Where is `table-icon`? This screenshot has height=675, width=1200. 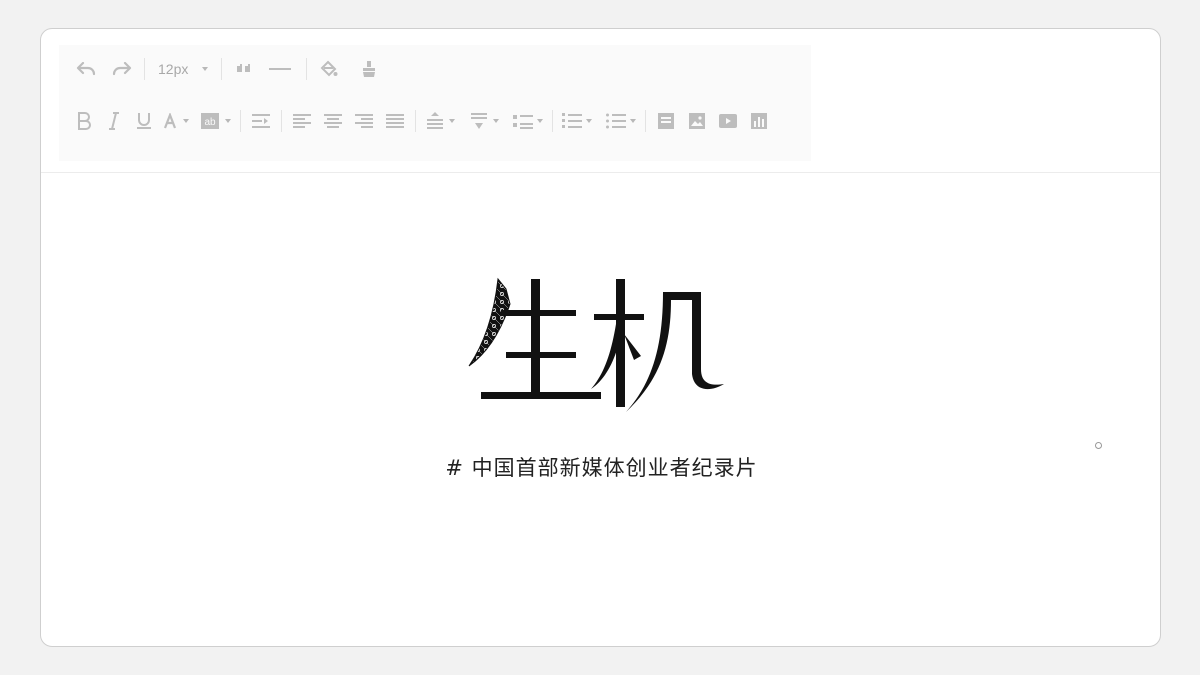
table-icon is located at coordinates (666, 121).